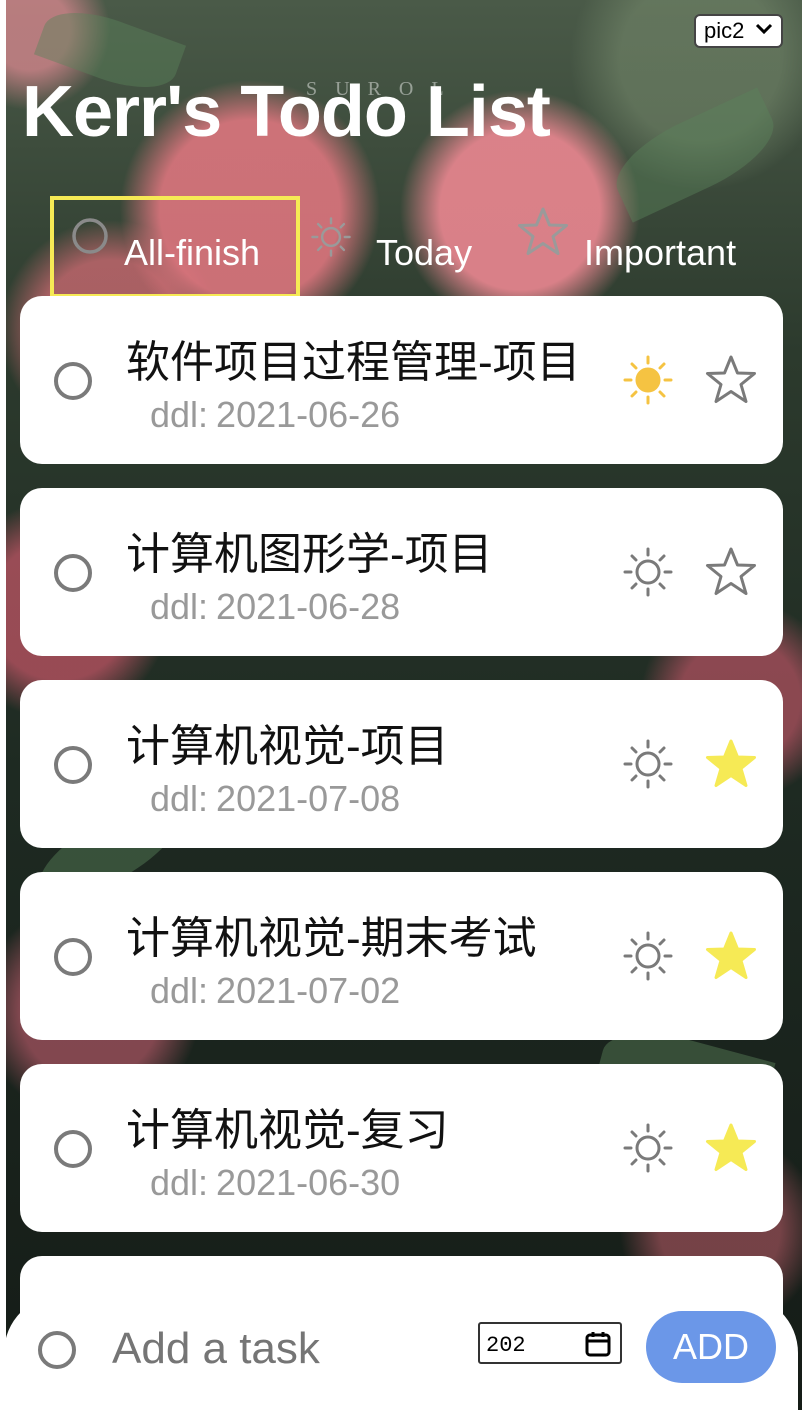 The height and width of the screenshot is (1410, 802). I want to click on add-task-circle-icon, so click(57, 1350).